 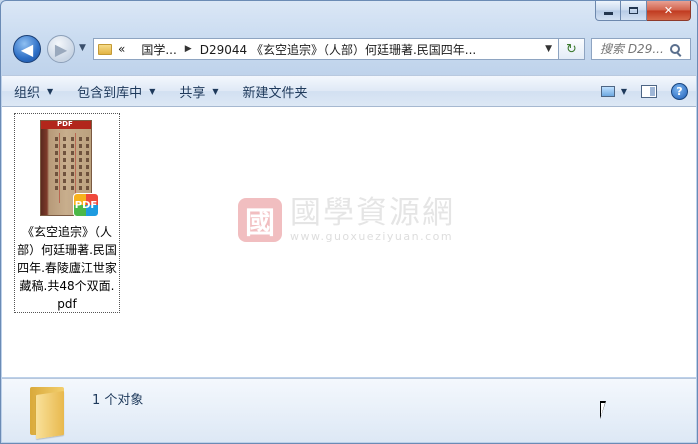 What do you see at coordinates (624, 91) in the screenshot?
I see `view-options-dropdown-icon: ▼` at bounding box center [624, 91].